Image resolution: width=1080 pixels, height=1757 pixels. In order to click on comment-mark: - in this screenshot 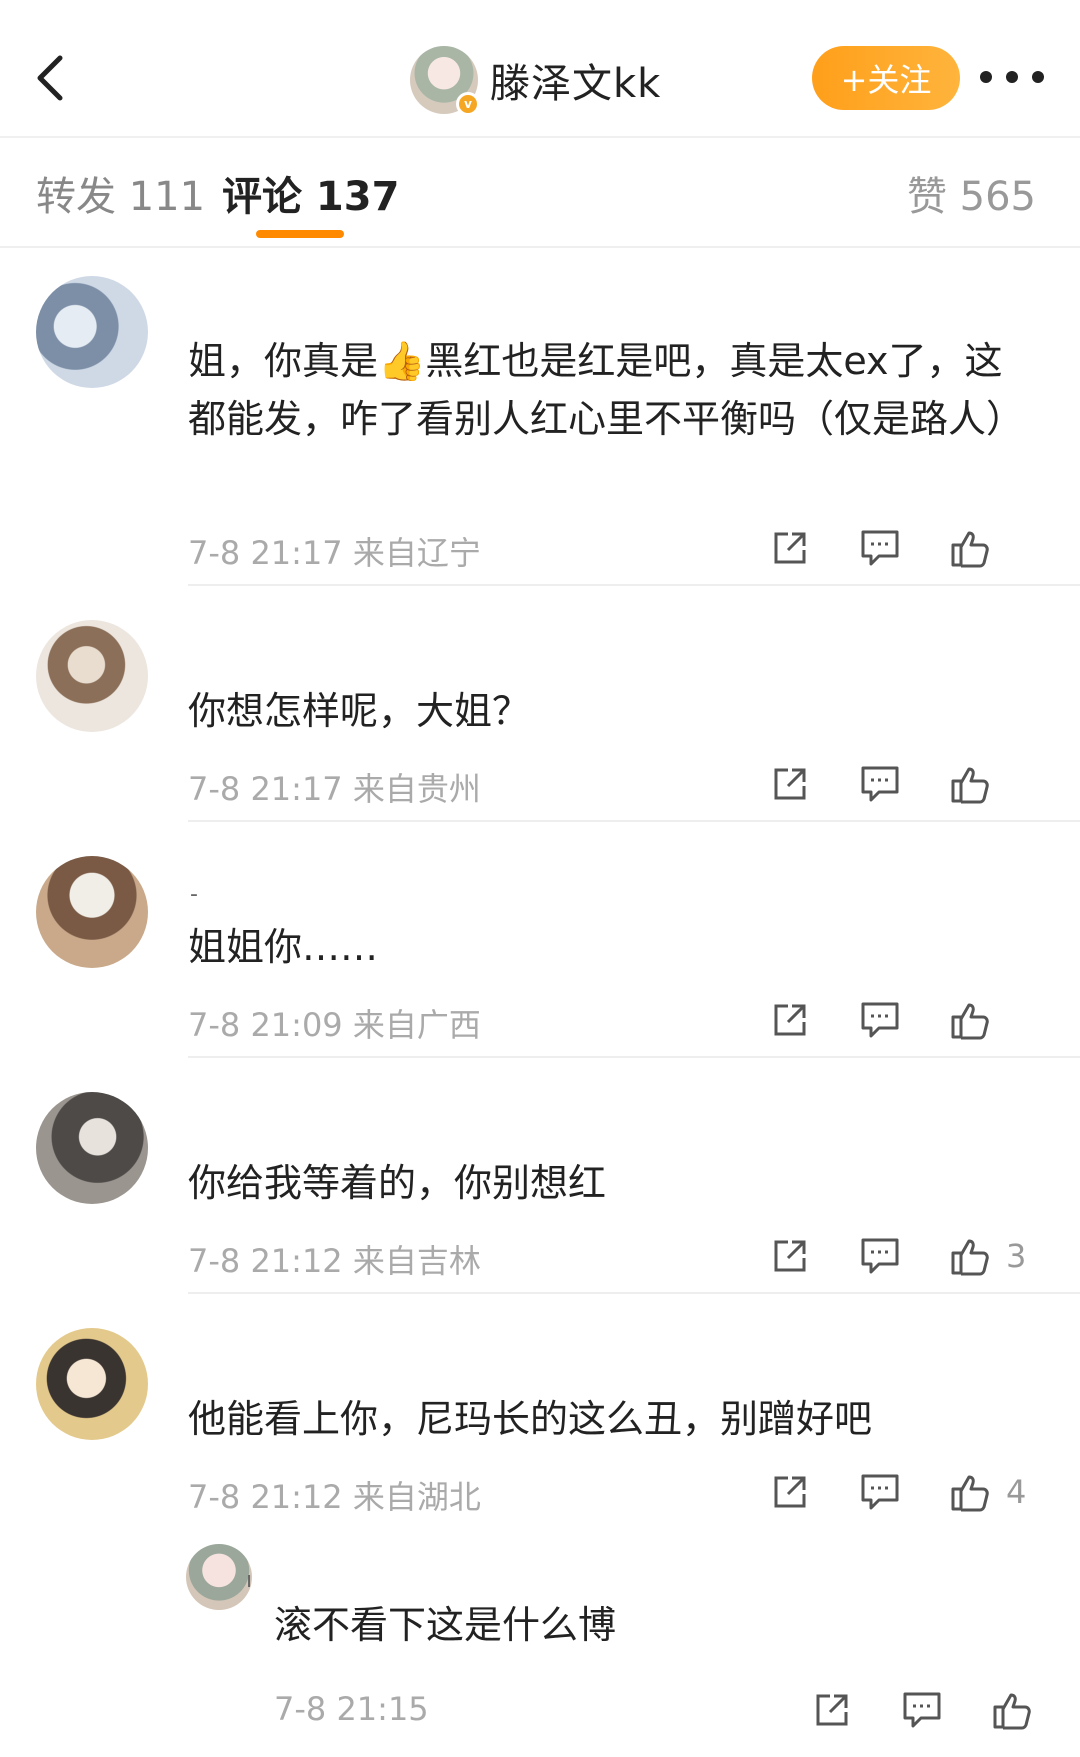, I will do `click(194, 894)`.